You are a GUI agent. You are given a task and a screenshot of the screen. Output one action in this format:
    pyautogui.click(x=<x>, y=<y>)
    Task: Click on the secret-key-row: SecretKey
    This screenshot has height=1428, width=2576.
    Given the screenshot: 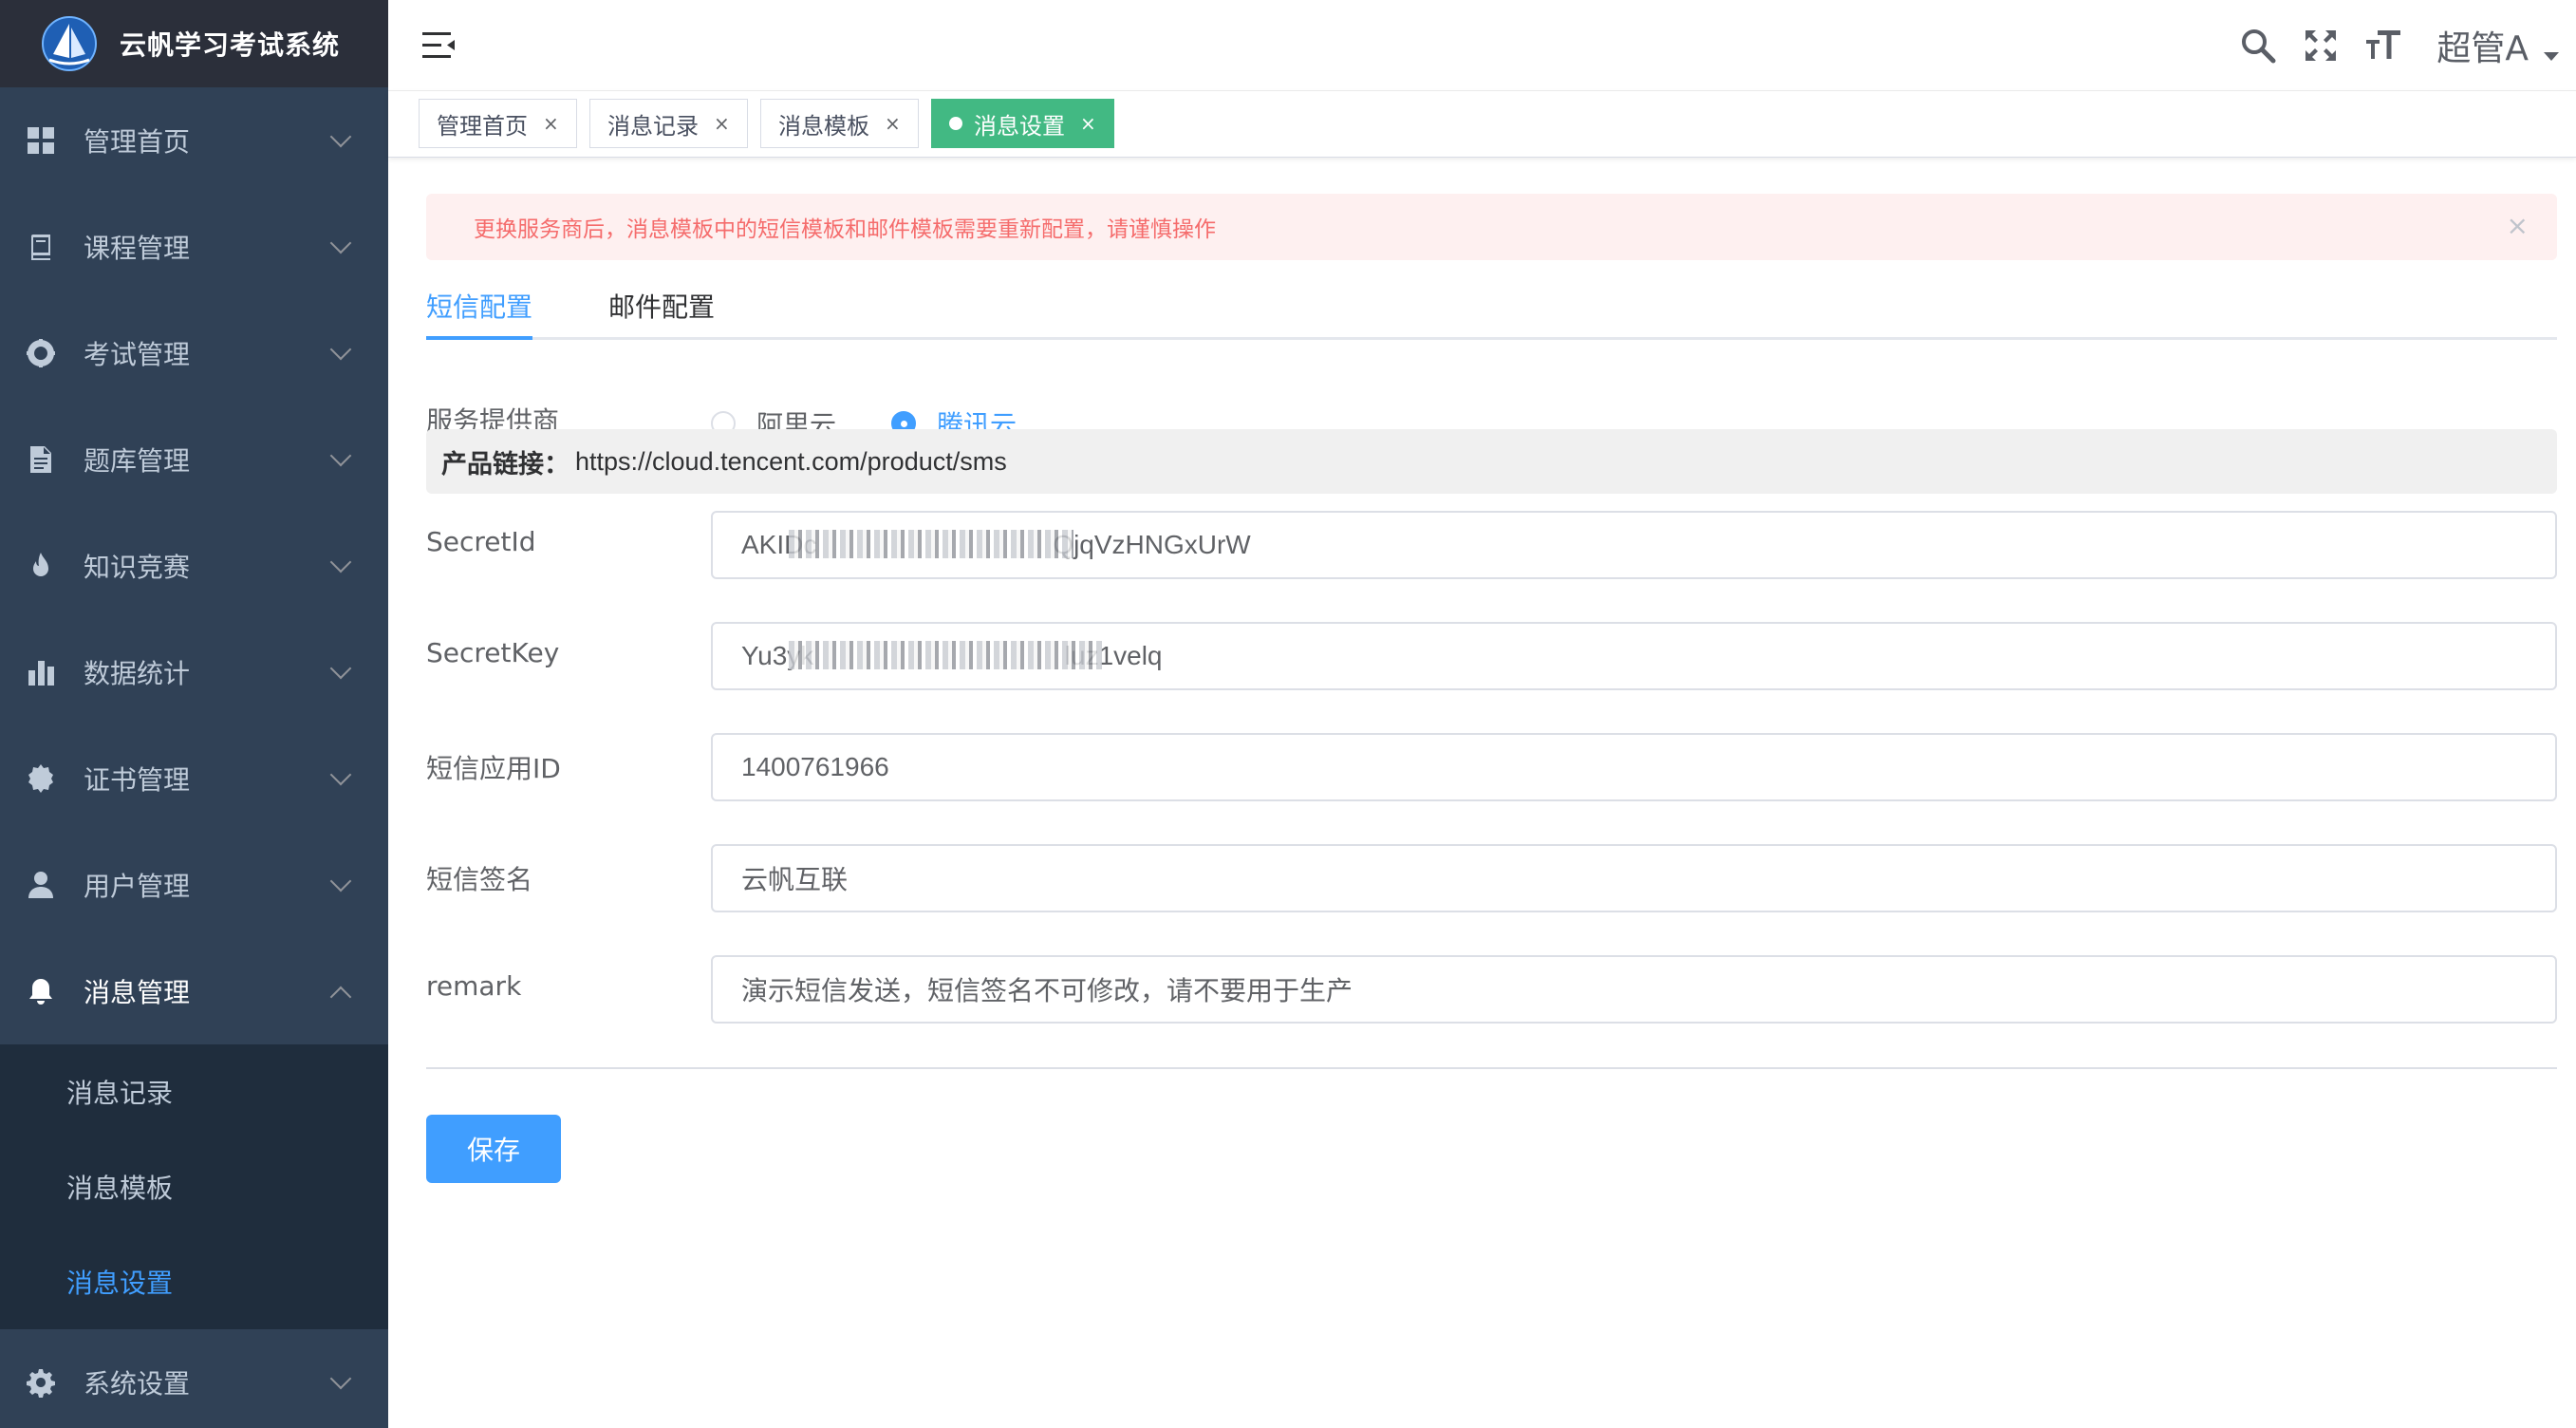 What is the action you would take?
    pyautogui.click(x=1491, y=669)
    